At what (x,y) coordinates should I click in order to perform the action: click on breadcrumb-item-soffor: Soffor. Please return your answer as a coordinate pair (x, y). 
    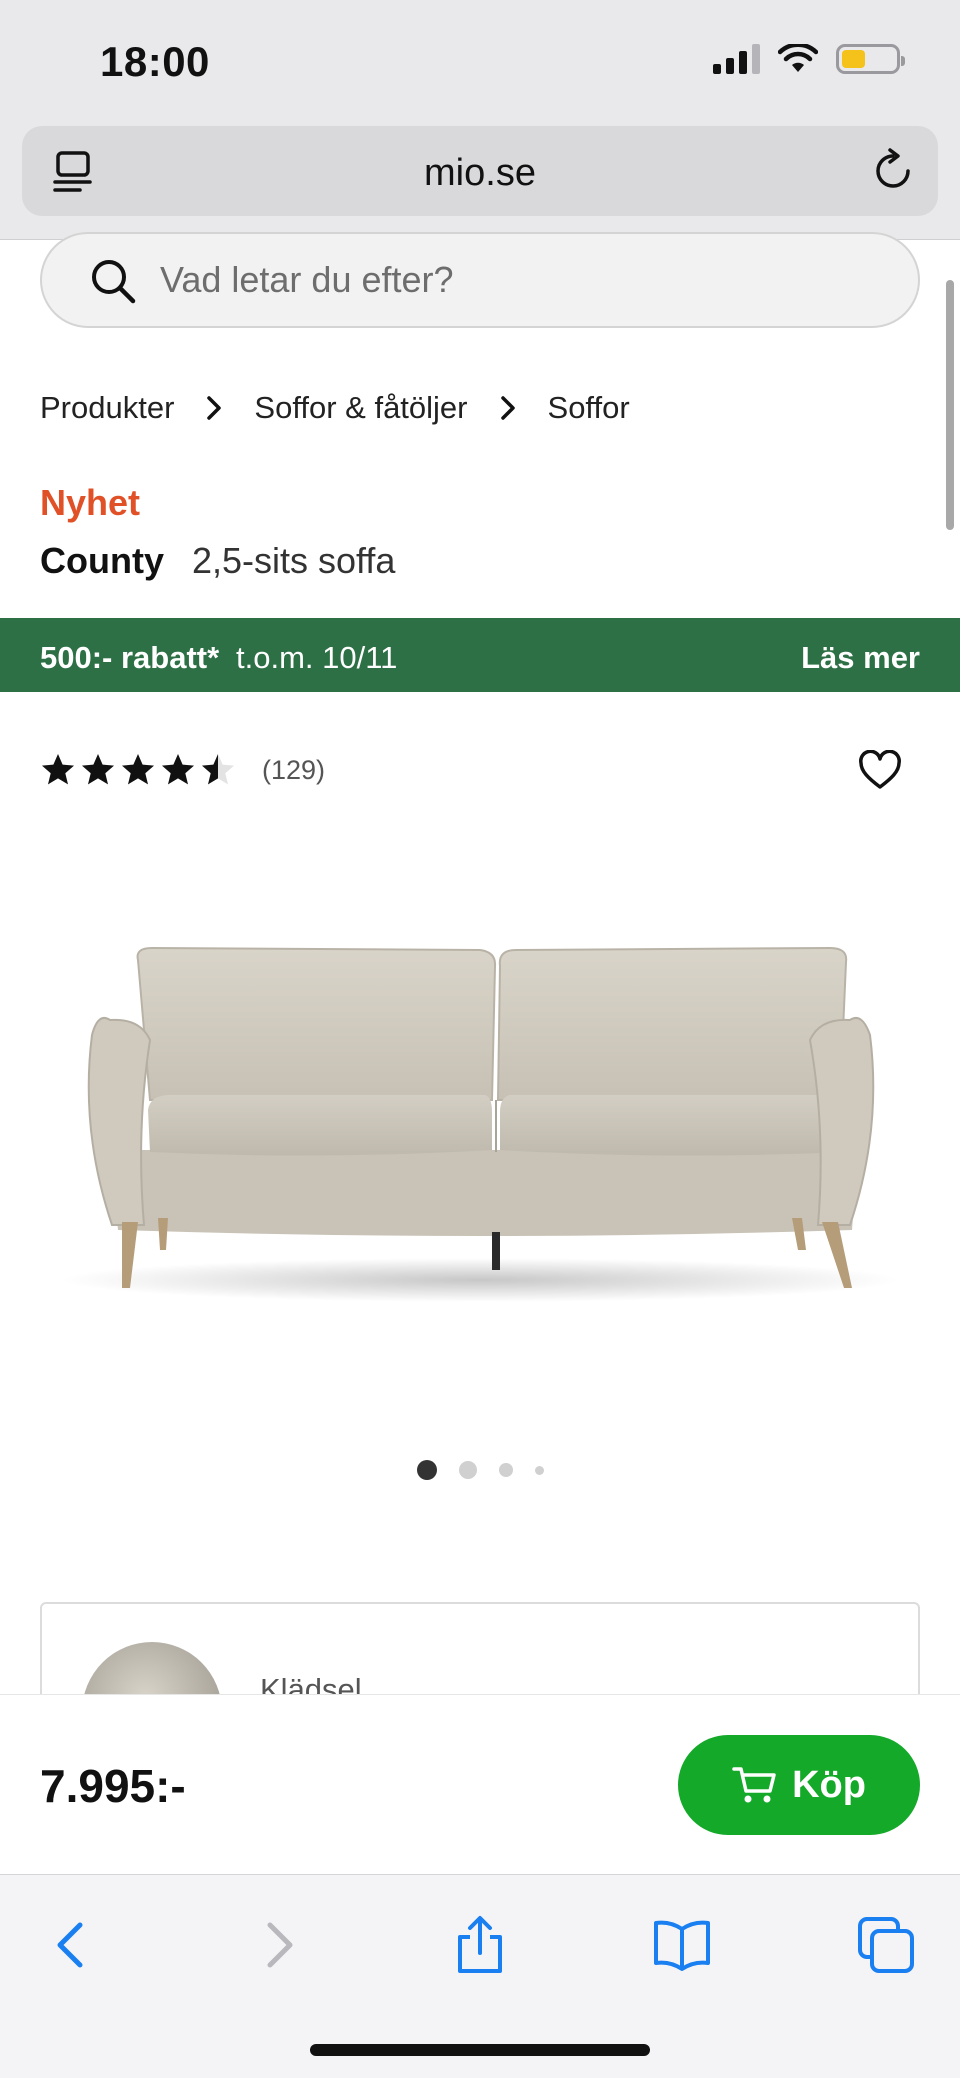
    Looking at the image, I should click on (589, 408).